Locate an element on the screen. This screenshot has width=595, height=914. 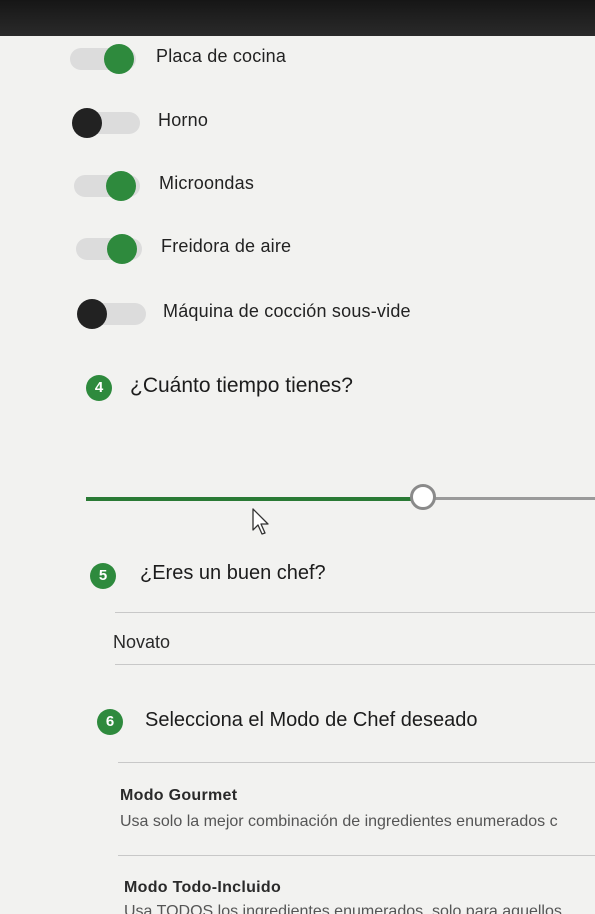
appliance-row-freidora: Freidora de aire is located at coordinates (297, 248).